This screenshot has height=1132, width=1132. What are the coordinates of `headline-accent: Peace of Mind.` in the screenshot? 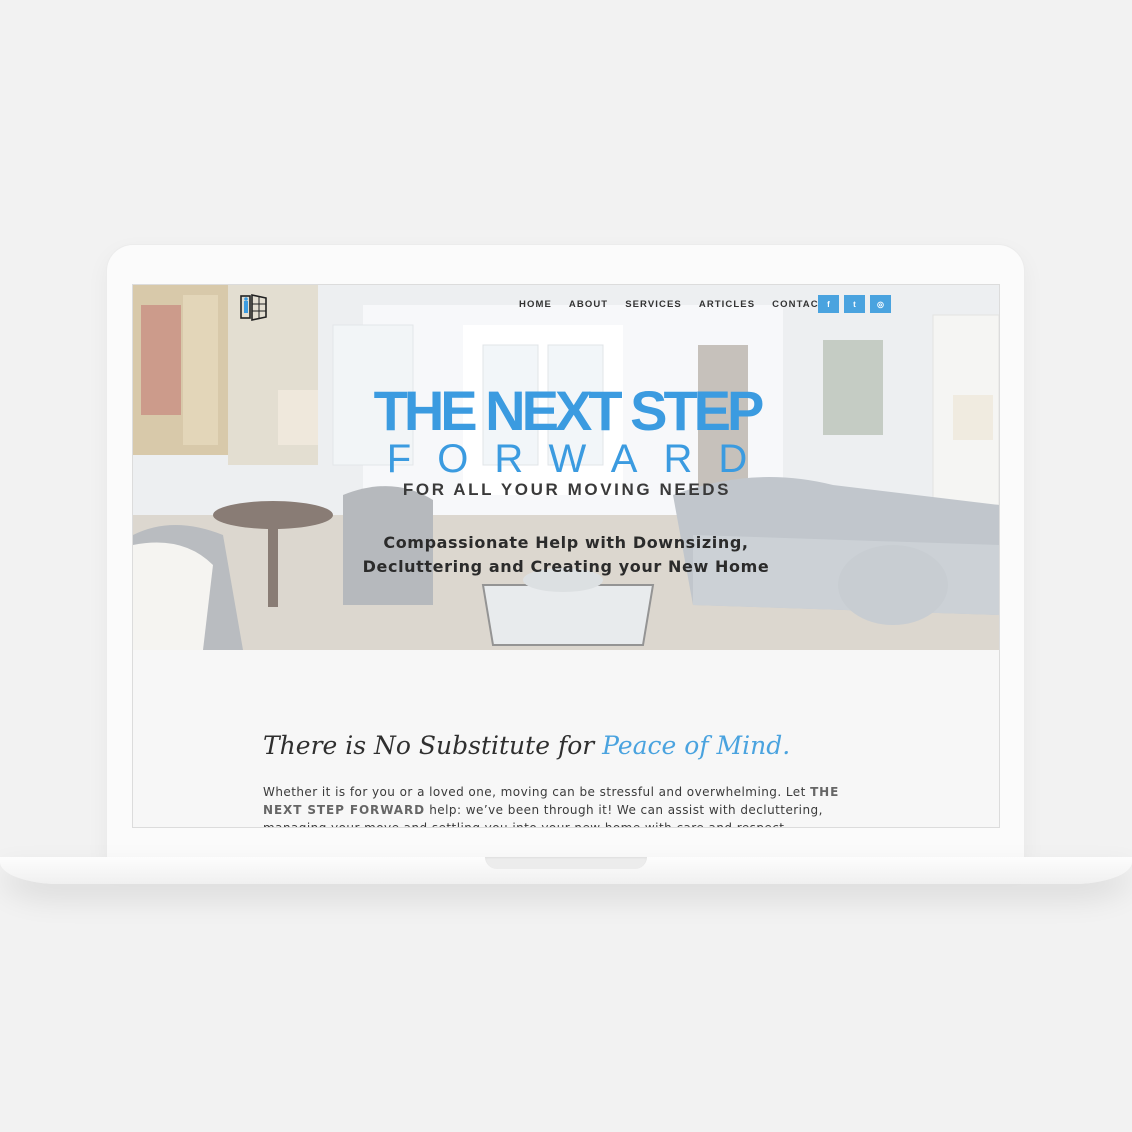 It's located at (696, 745).